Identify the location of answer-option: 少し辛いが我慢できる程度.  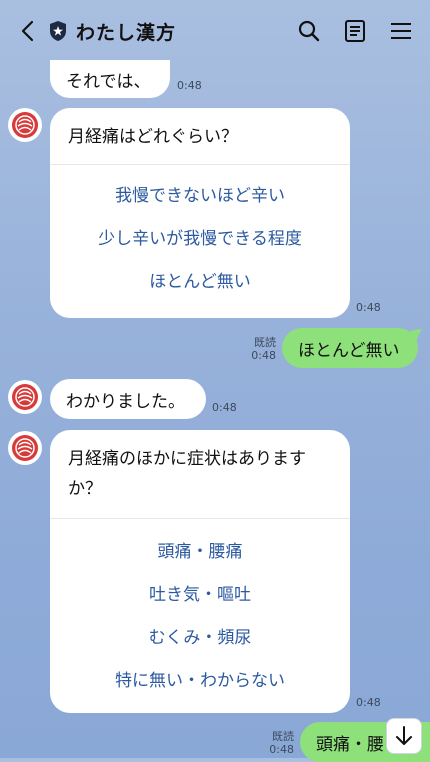
(200, 239).